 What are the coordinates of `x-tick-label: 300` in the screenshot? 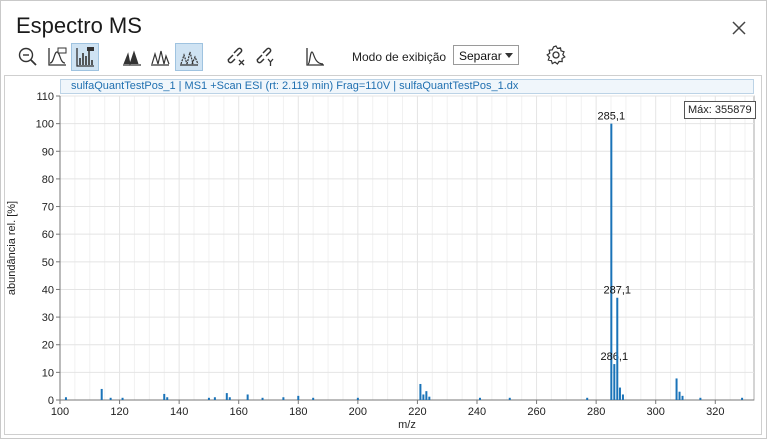 It's located at (656, 412).